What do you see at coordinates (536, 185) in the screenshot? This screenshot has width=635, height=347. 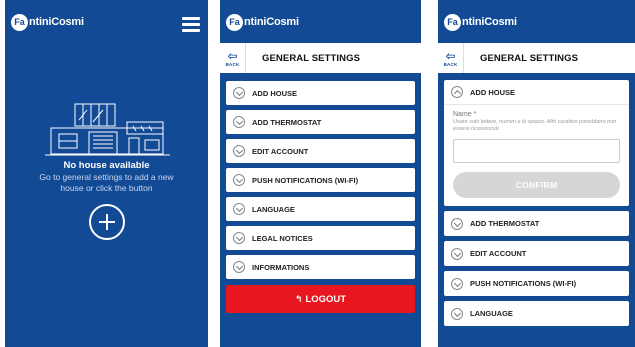 I see `confirm-button: CONFIRM` at bounding box center [536, 185].